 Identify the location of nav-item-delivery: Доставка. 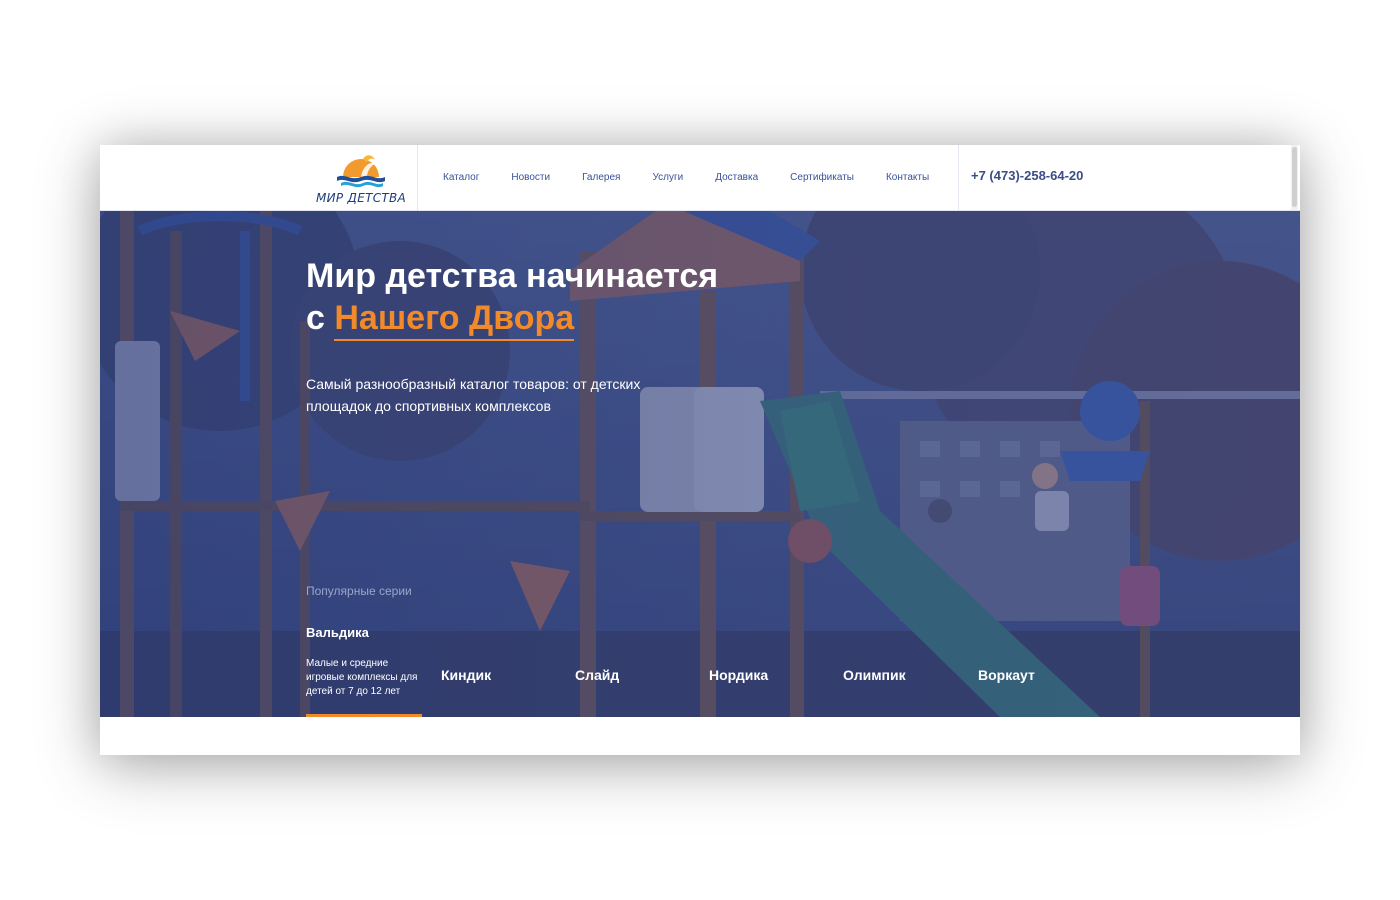
(736, 177).